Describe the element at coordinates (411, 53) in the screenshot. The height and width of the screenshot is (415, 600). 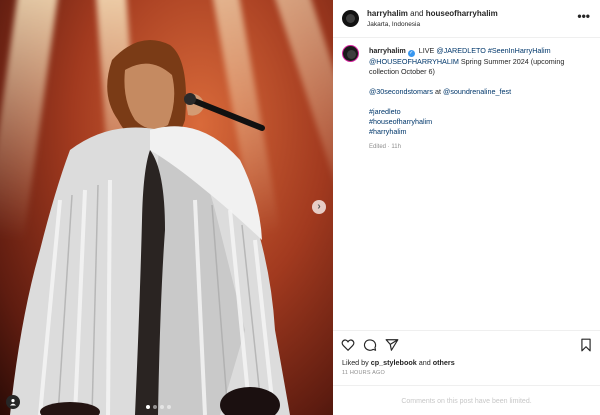
I see `verified-icon: ✓` at that location.